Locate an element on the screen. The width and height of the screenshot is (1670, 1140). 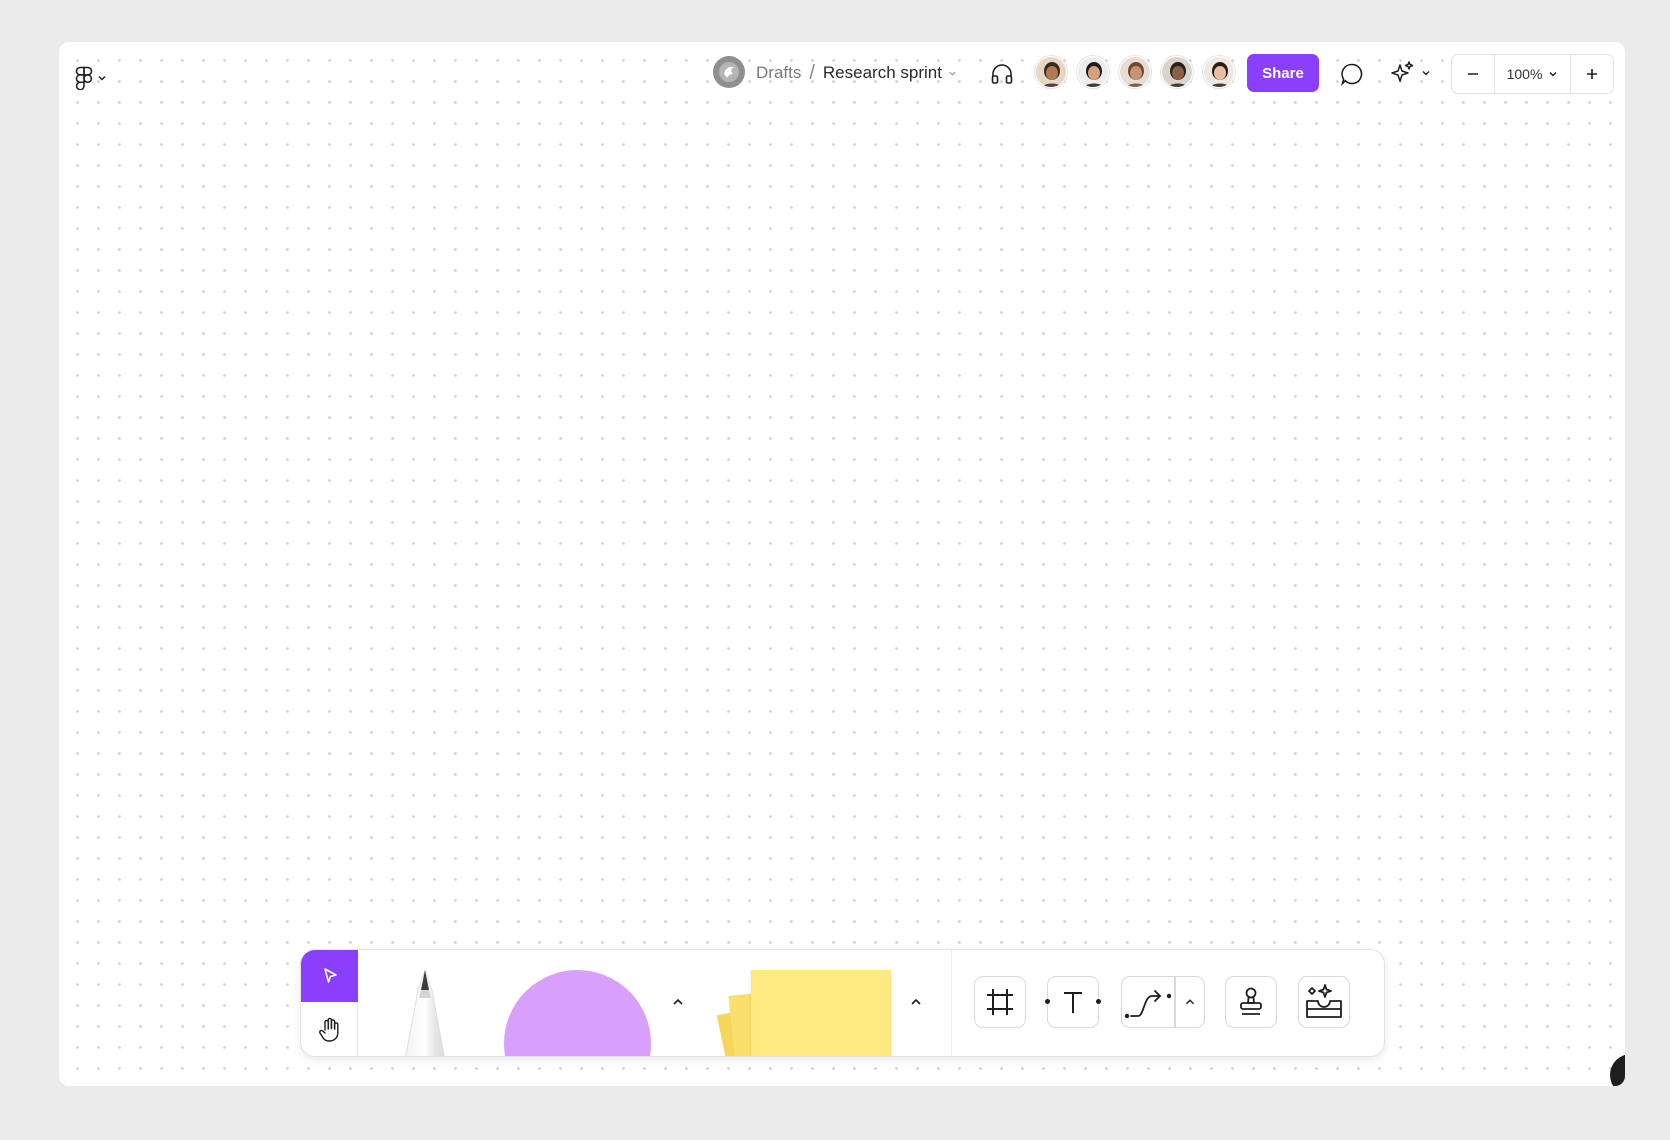
text-icon is located at coordinates (1073, 1002).